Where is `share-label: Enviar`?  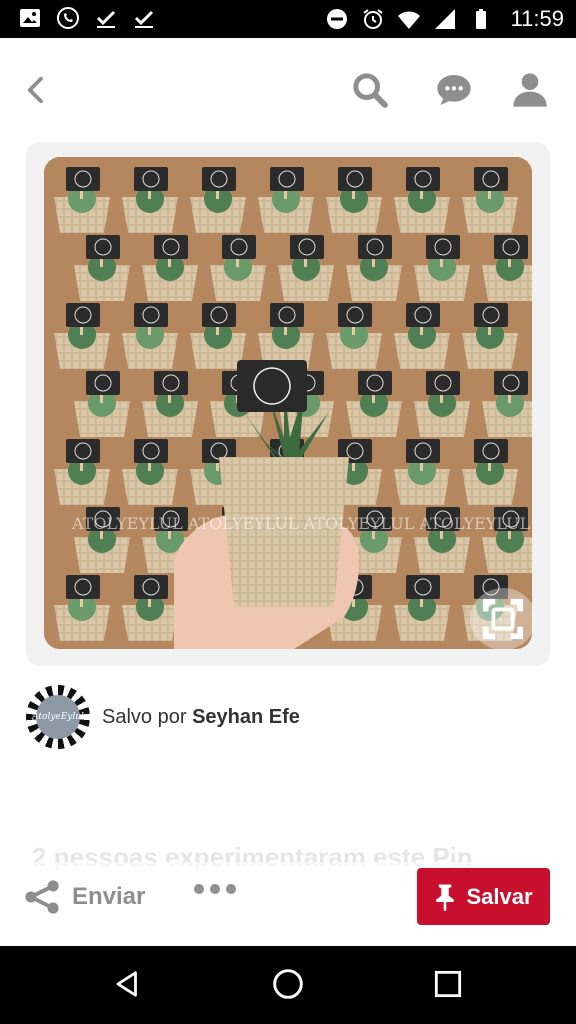
share-label: Enviar is located at coordinates (109, 896).